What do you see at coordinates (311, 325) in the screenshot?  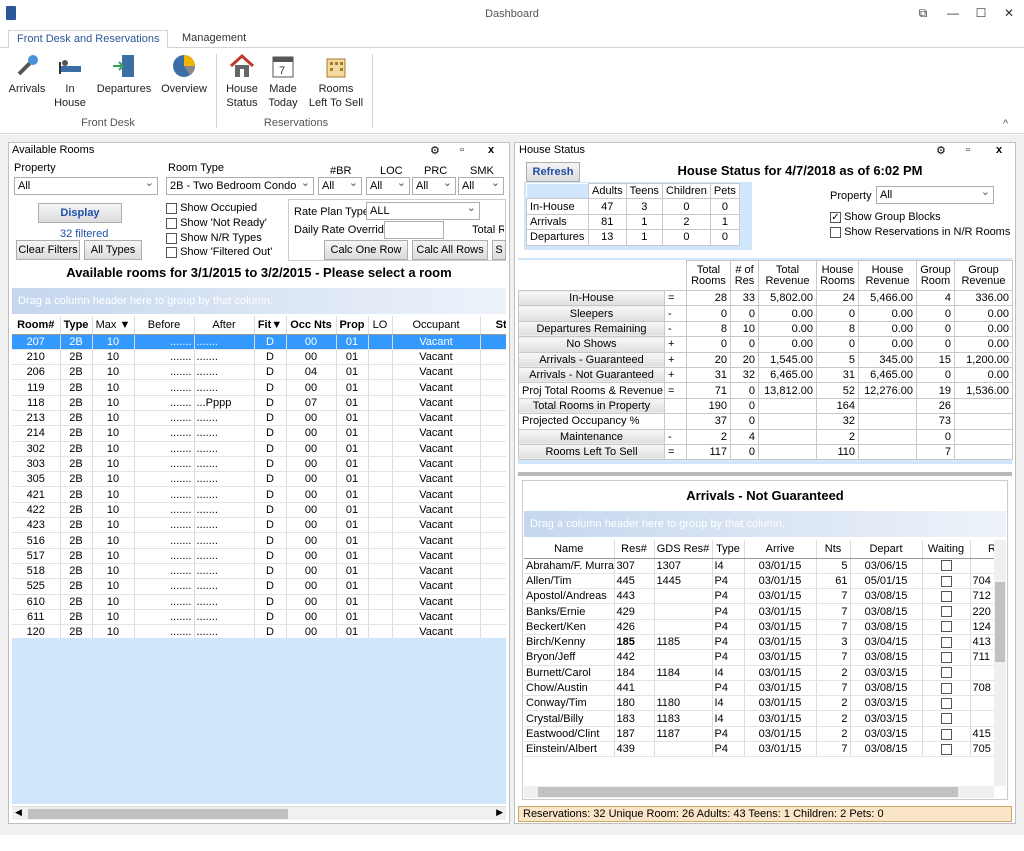 I see `col-header-occ-nts: Occ Nts` at bounding box center [311, 325].